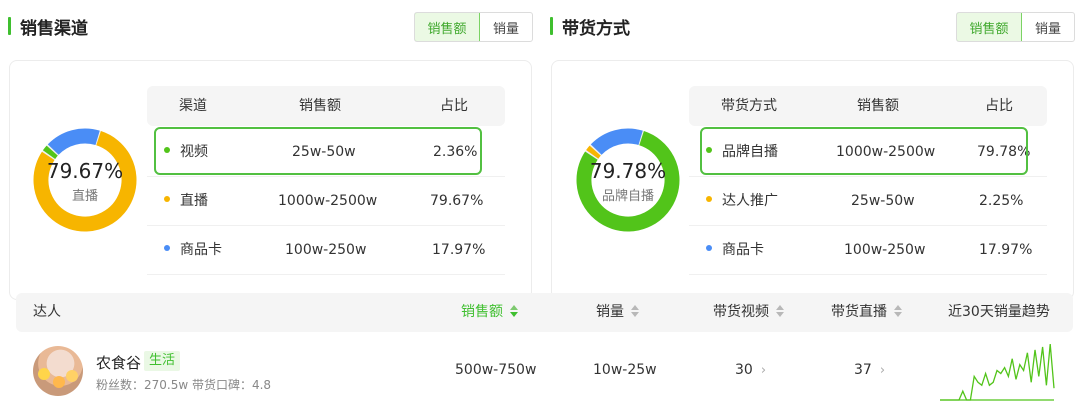  Describe the element at coordinates (47, 312) in the screenshot. I see `col-influencer: 达人` at that location.